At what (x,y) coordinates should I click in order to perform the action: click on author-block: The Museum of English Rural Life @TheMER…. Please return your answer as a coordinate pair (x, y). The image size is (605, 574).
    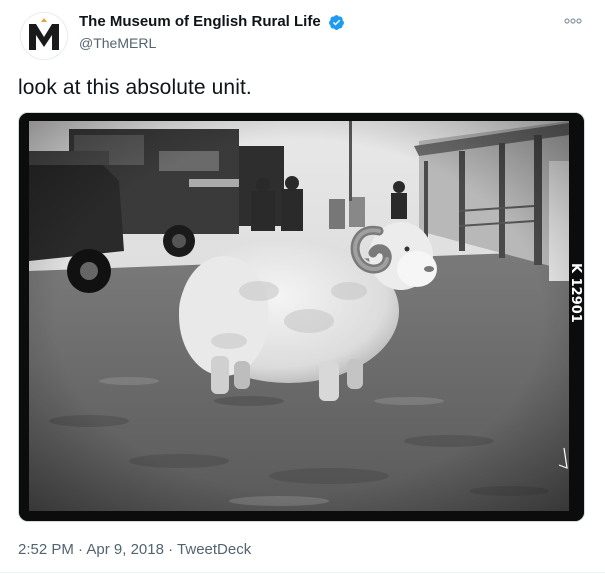
    Looking at the image, I should click on (212, 32).